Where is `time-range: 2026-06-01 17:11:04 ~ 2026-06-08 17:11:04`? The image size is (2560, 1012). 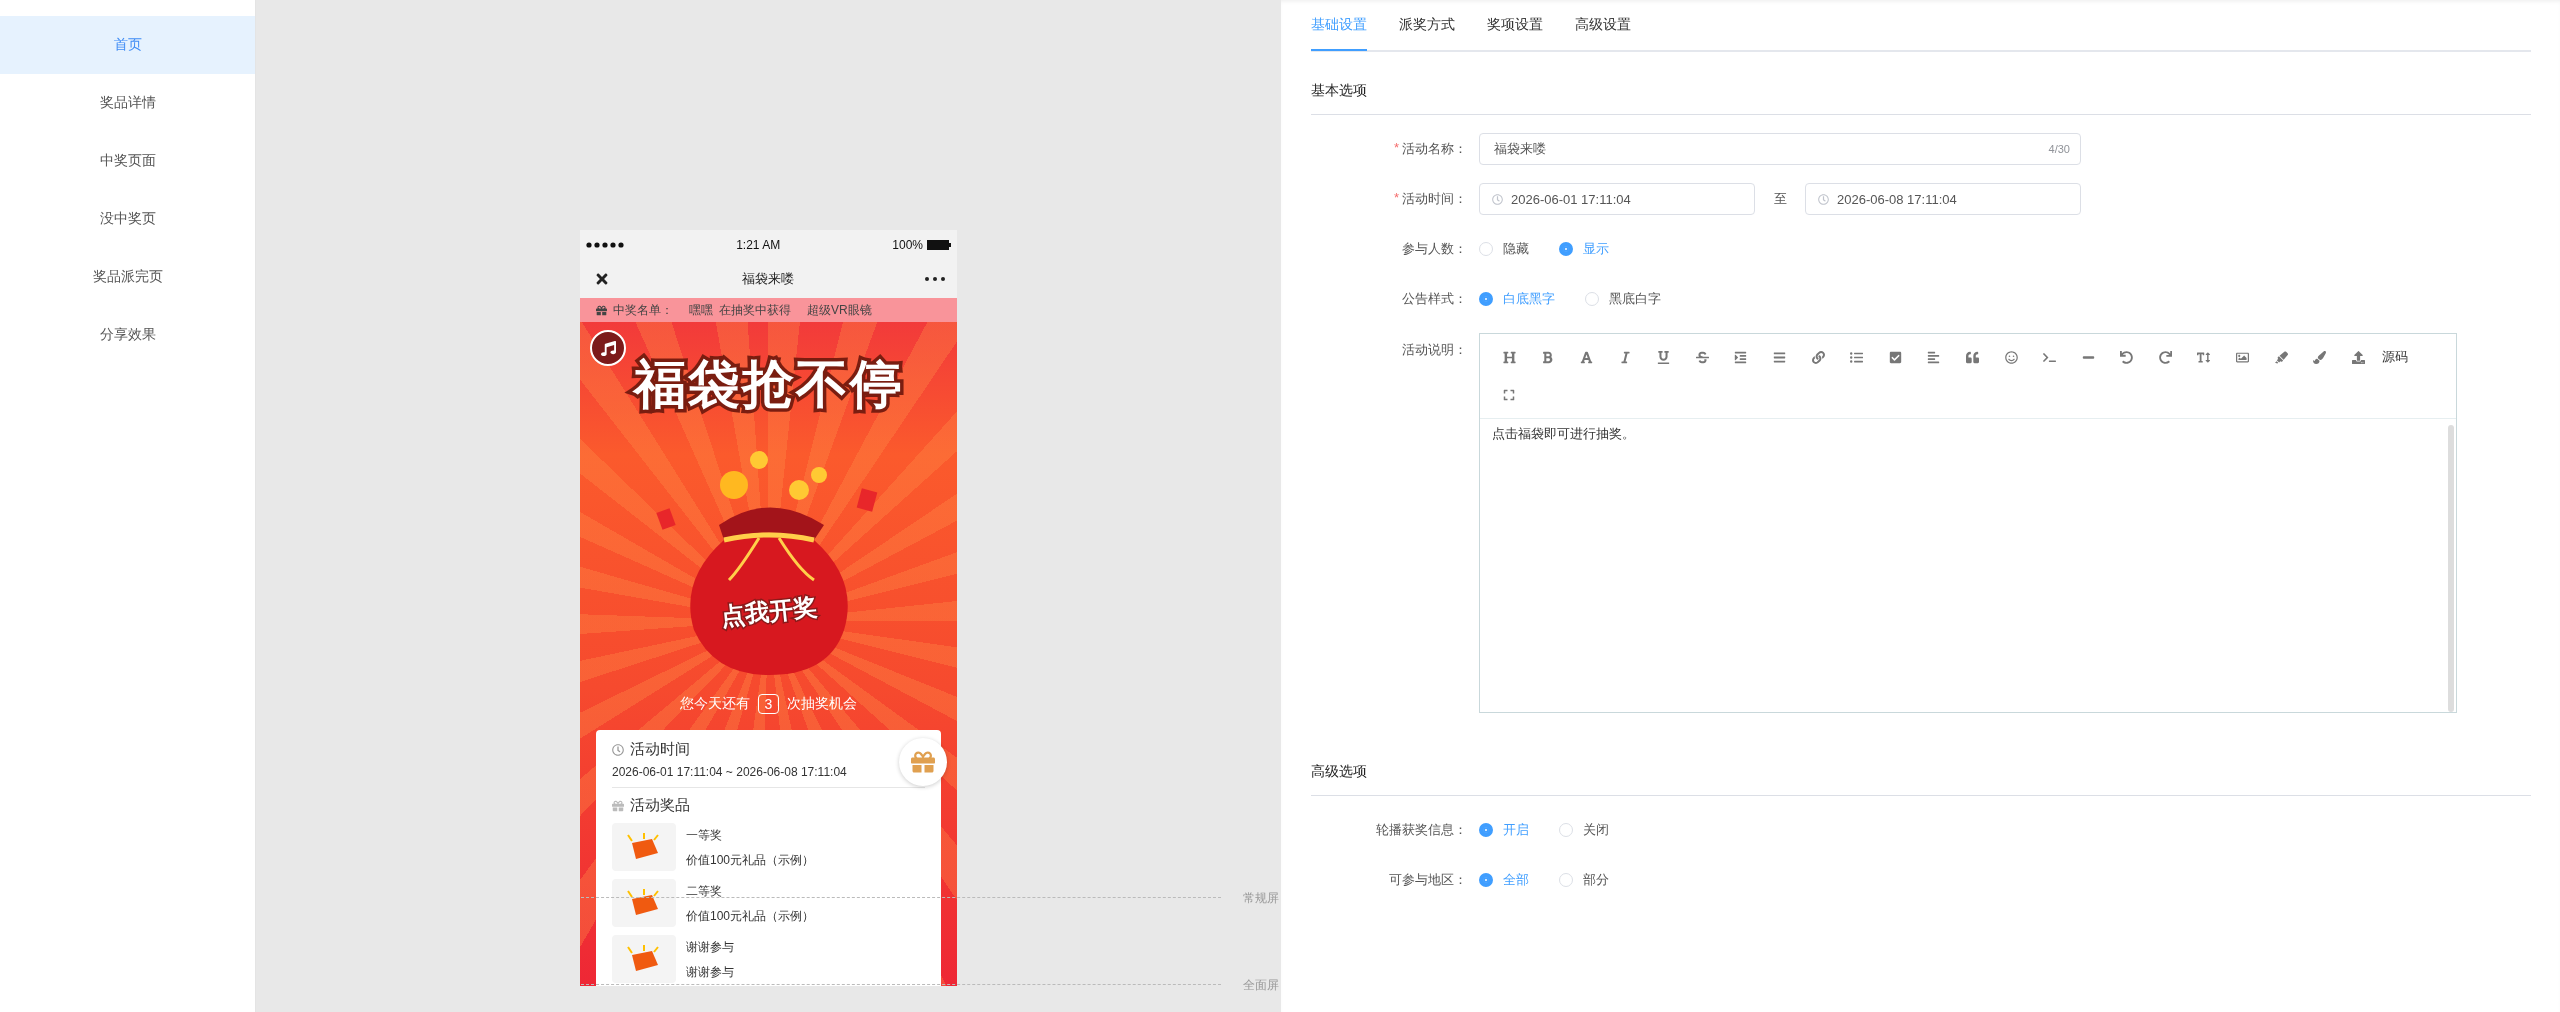
time-range: 2026-06-01 17:11:04 ~ 2026-06-08 17:11:04 is located at coordinates (730, 772).